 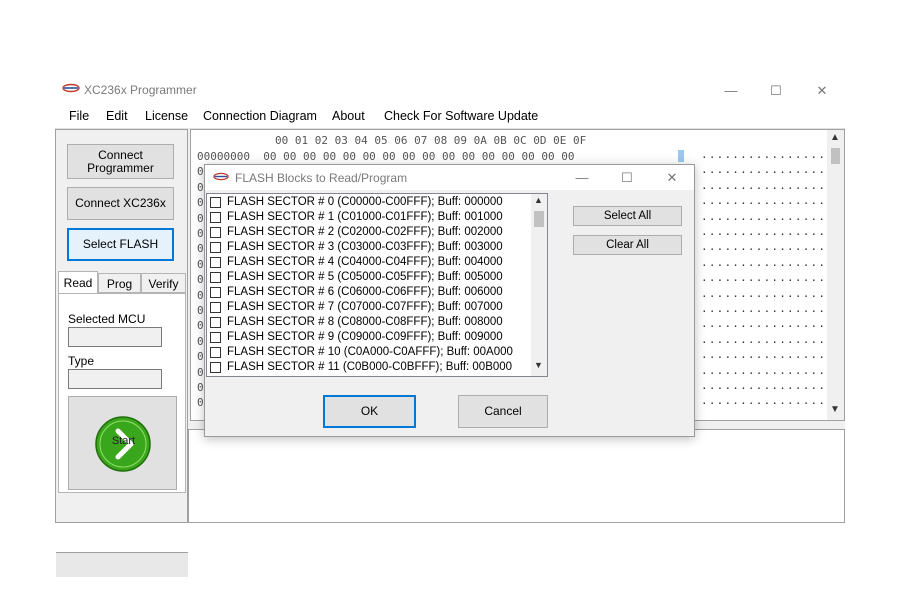 I want to click on connect-xc236x-button: Connect XC236x, so click(x=120, y=203).